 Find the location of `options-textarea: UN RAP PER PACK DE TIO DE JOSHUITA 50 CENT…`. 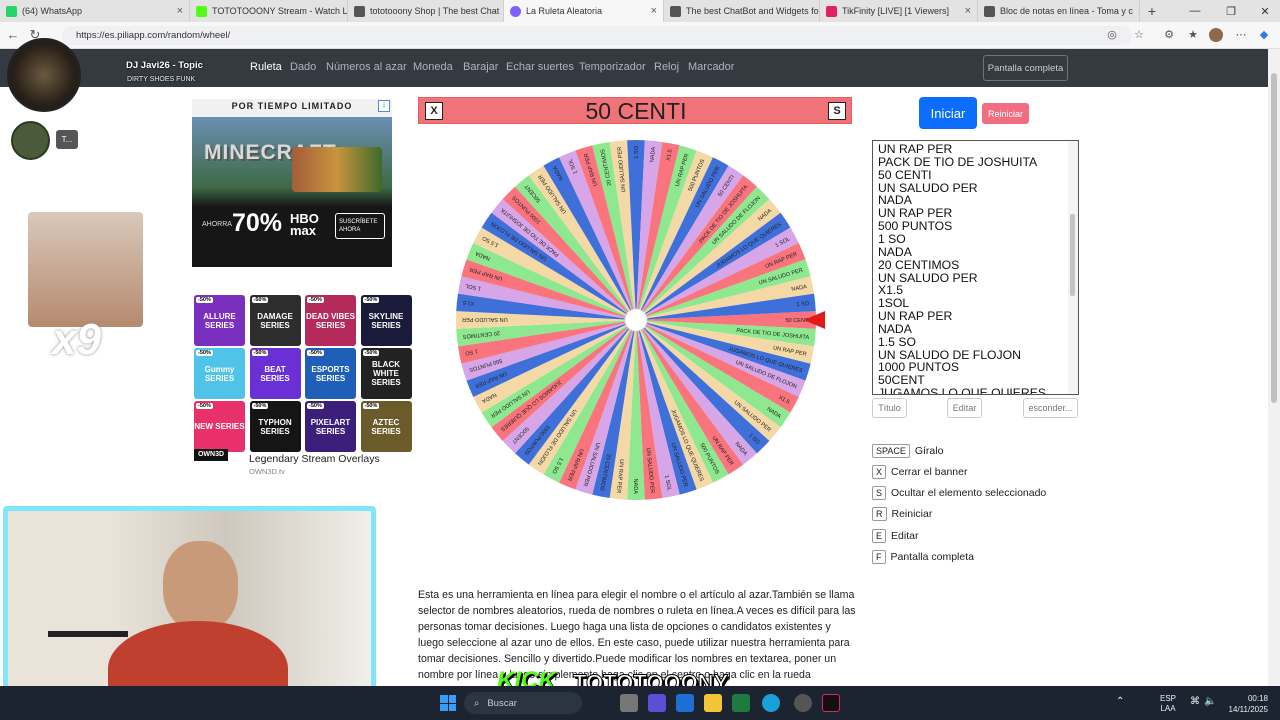

options-textarea: UN RAP PER PACK DE TIO DE JOSHUITA 50 CENT… is located at coordinates (975, 267).